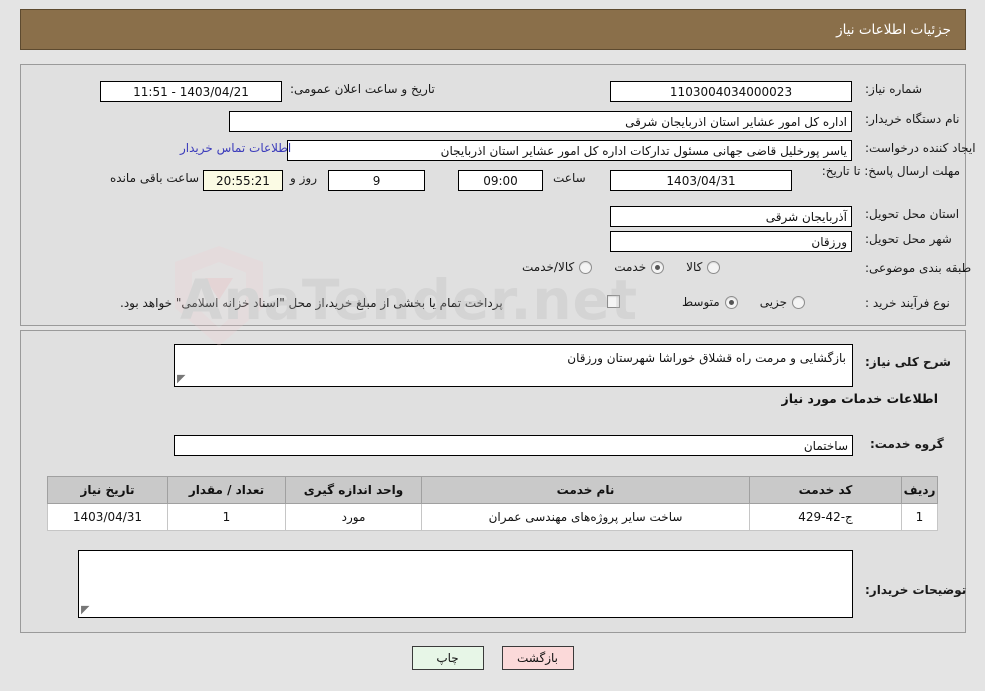 This screenshot has width=985, height=691. I want to click on days-unit-label: روز و, so click(303, 178).